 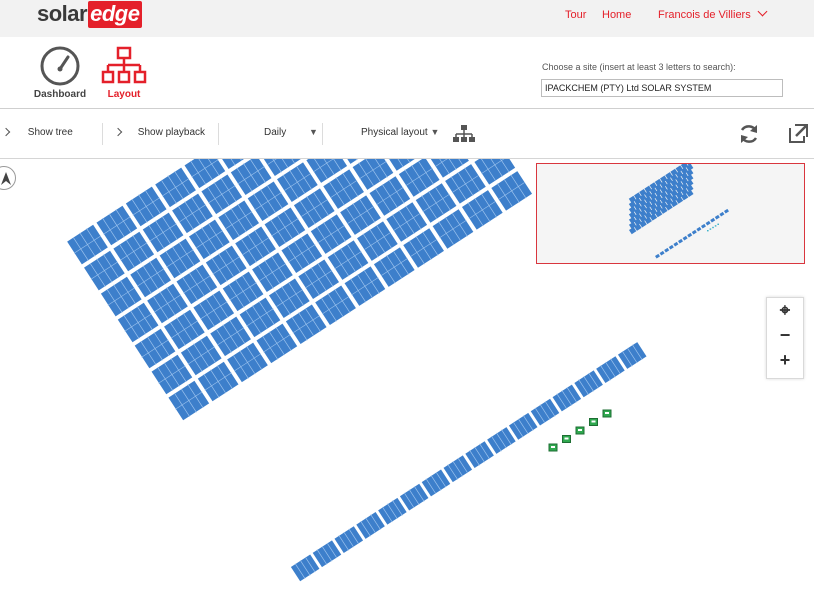 What do you see at coordinates (171, 132) in the screenshot?
I see `show-playback-label: Show playback` at bounding box center [171, 132].